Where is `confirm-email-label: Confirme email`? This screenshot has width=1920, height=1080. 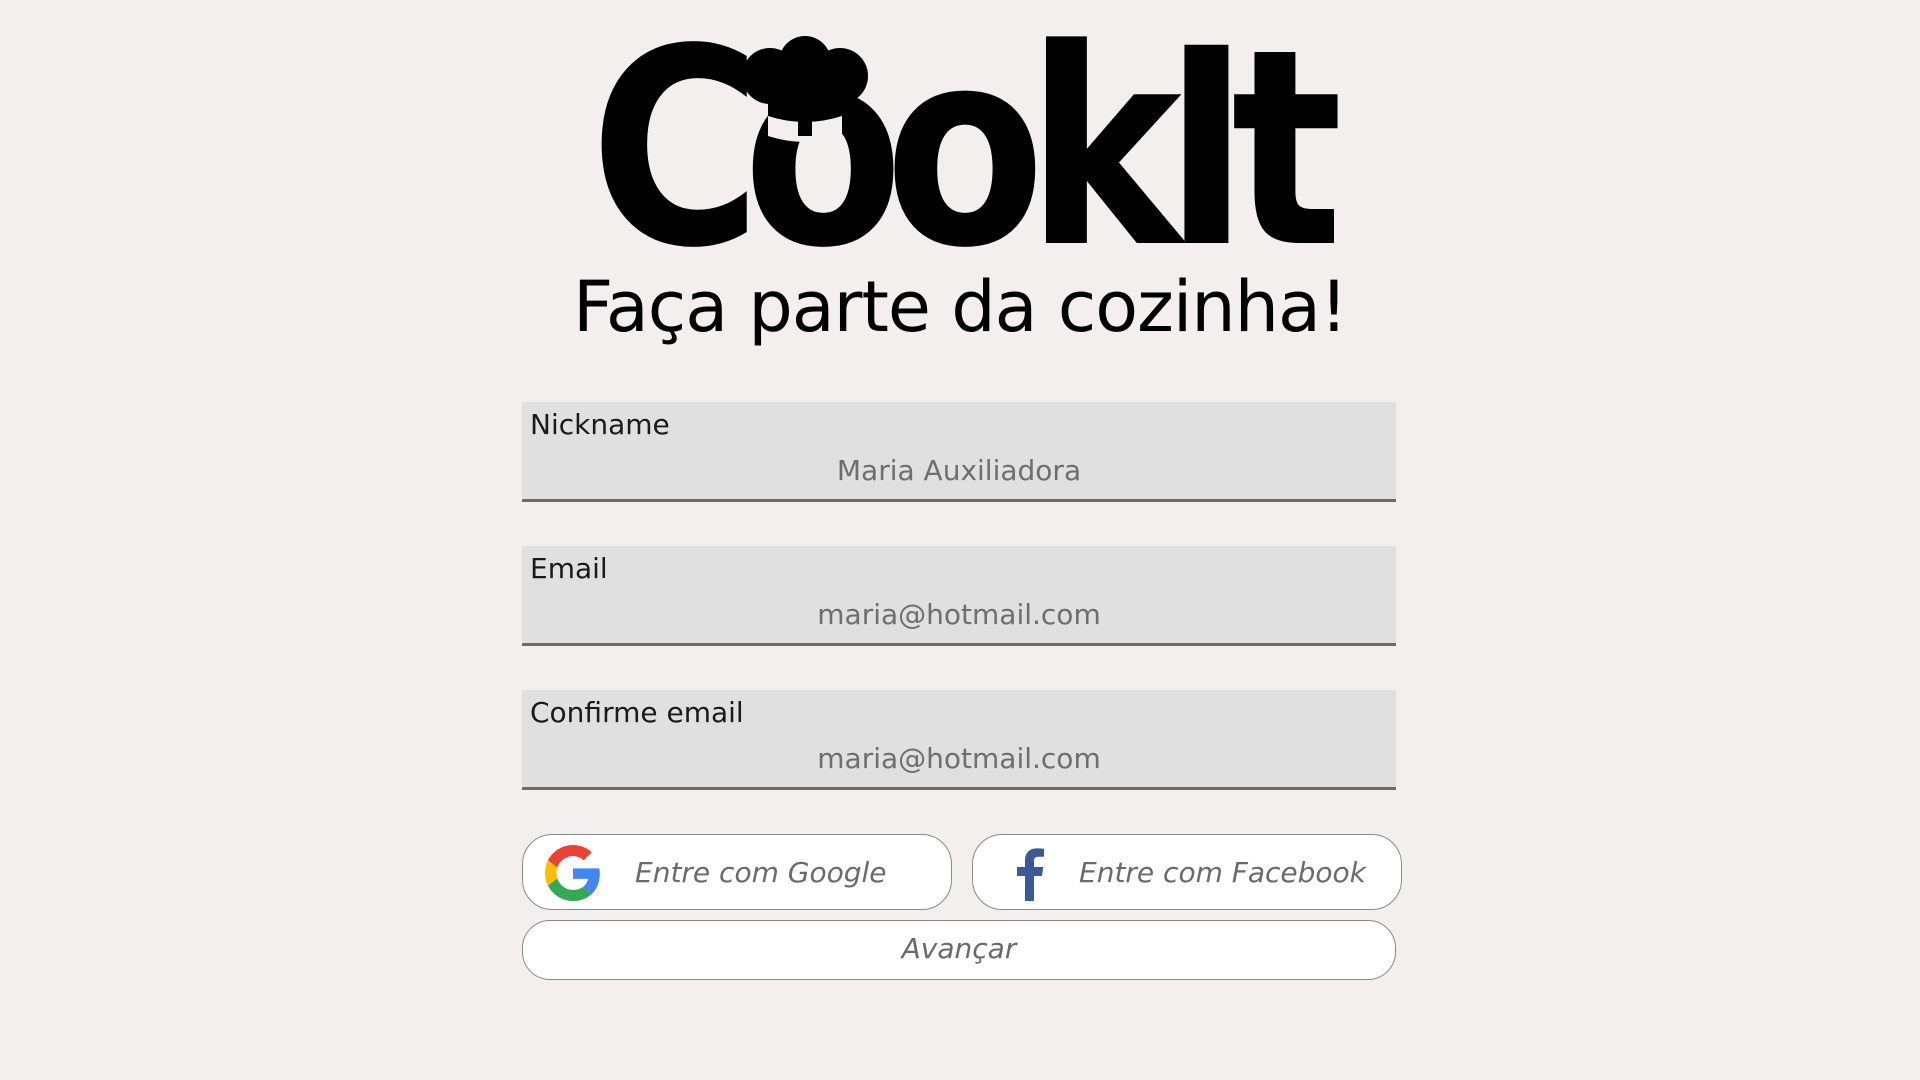 confirm-email-label: Confirme email is located at coordinates (637, 712).